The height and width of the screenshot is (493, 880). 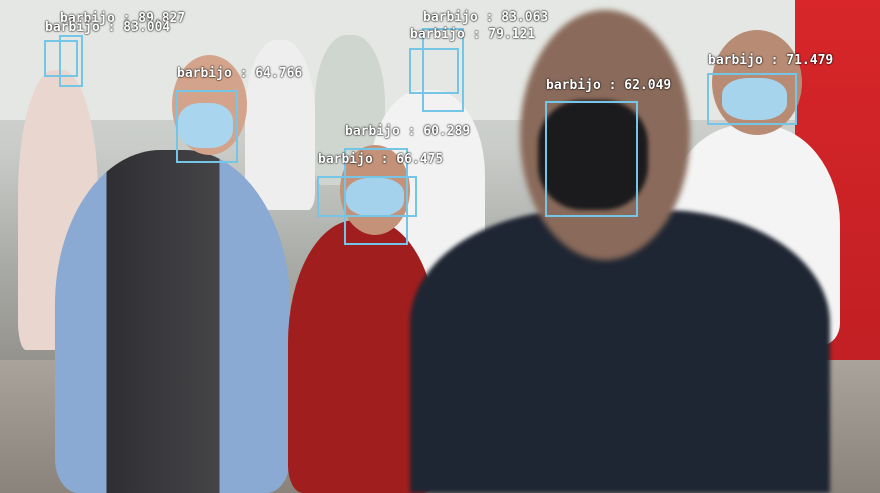 What do you see at coordinates (473, 34) in the screenshot?
I see `detection-label: barbijo : 79.121` at bounding box center [473, 34].